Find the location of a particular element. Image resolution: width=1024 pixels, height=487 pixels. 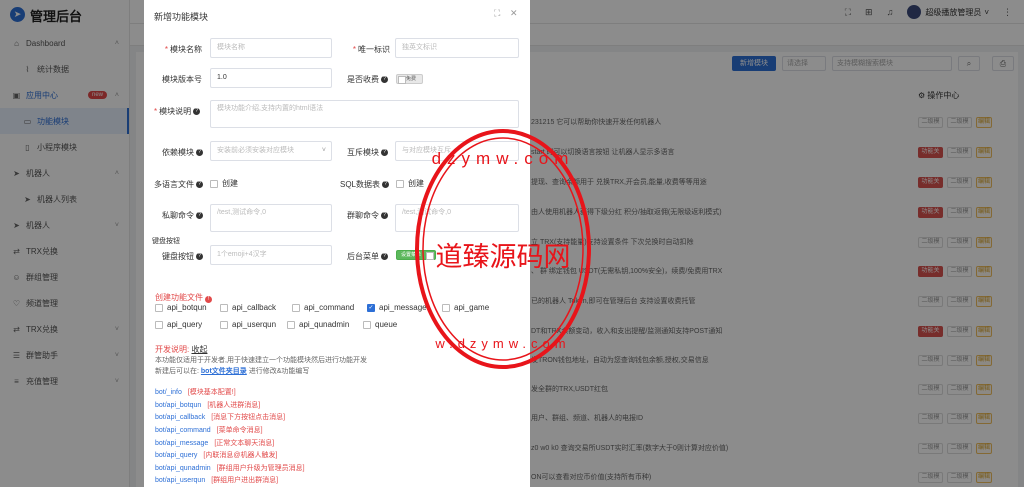

dialog-title: 新增功能模块 is located at coordinates (181, 17).